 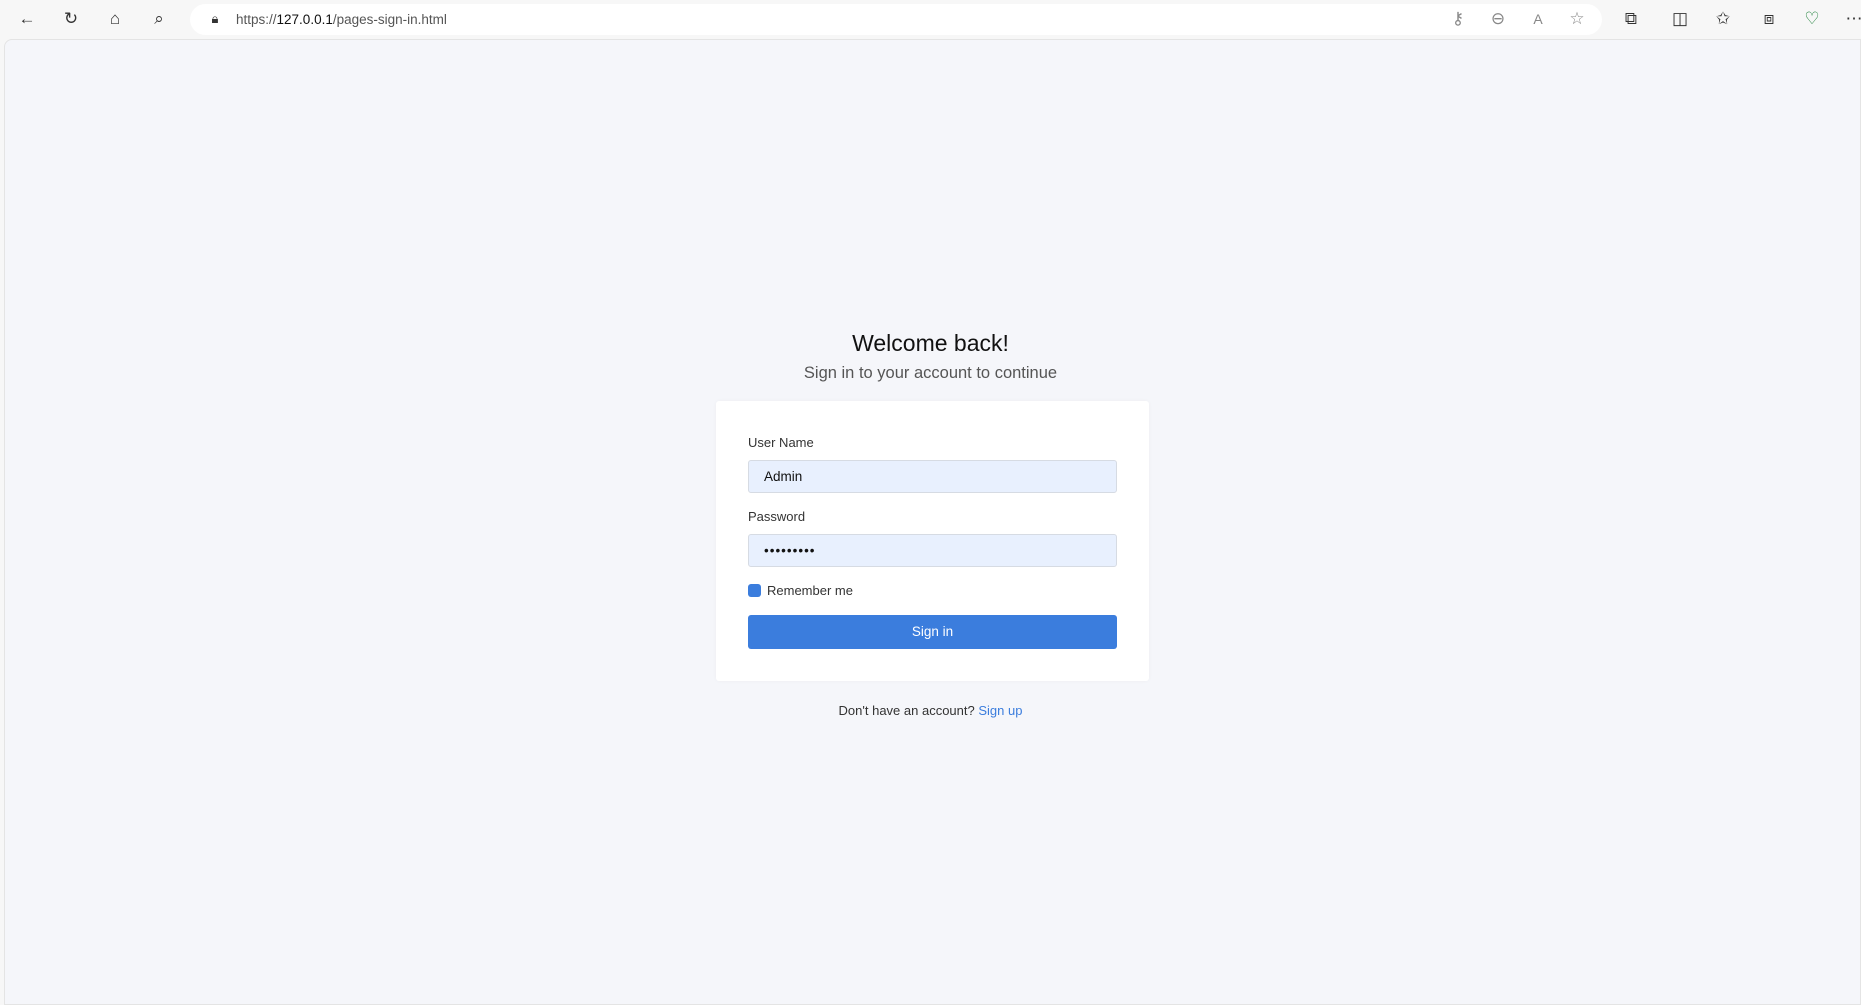 I want to click on url-prefix: https://, so click(x=256, y=19).